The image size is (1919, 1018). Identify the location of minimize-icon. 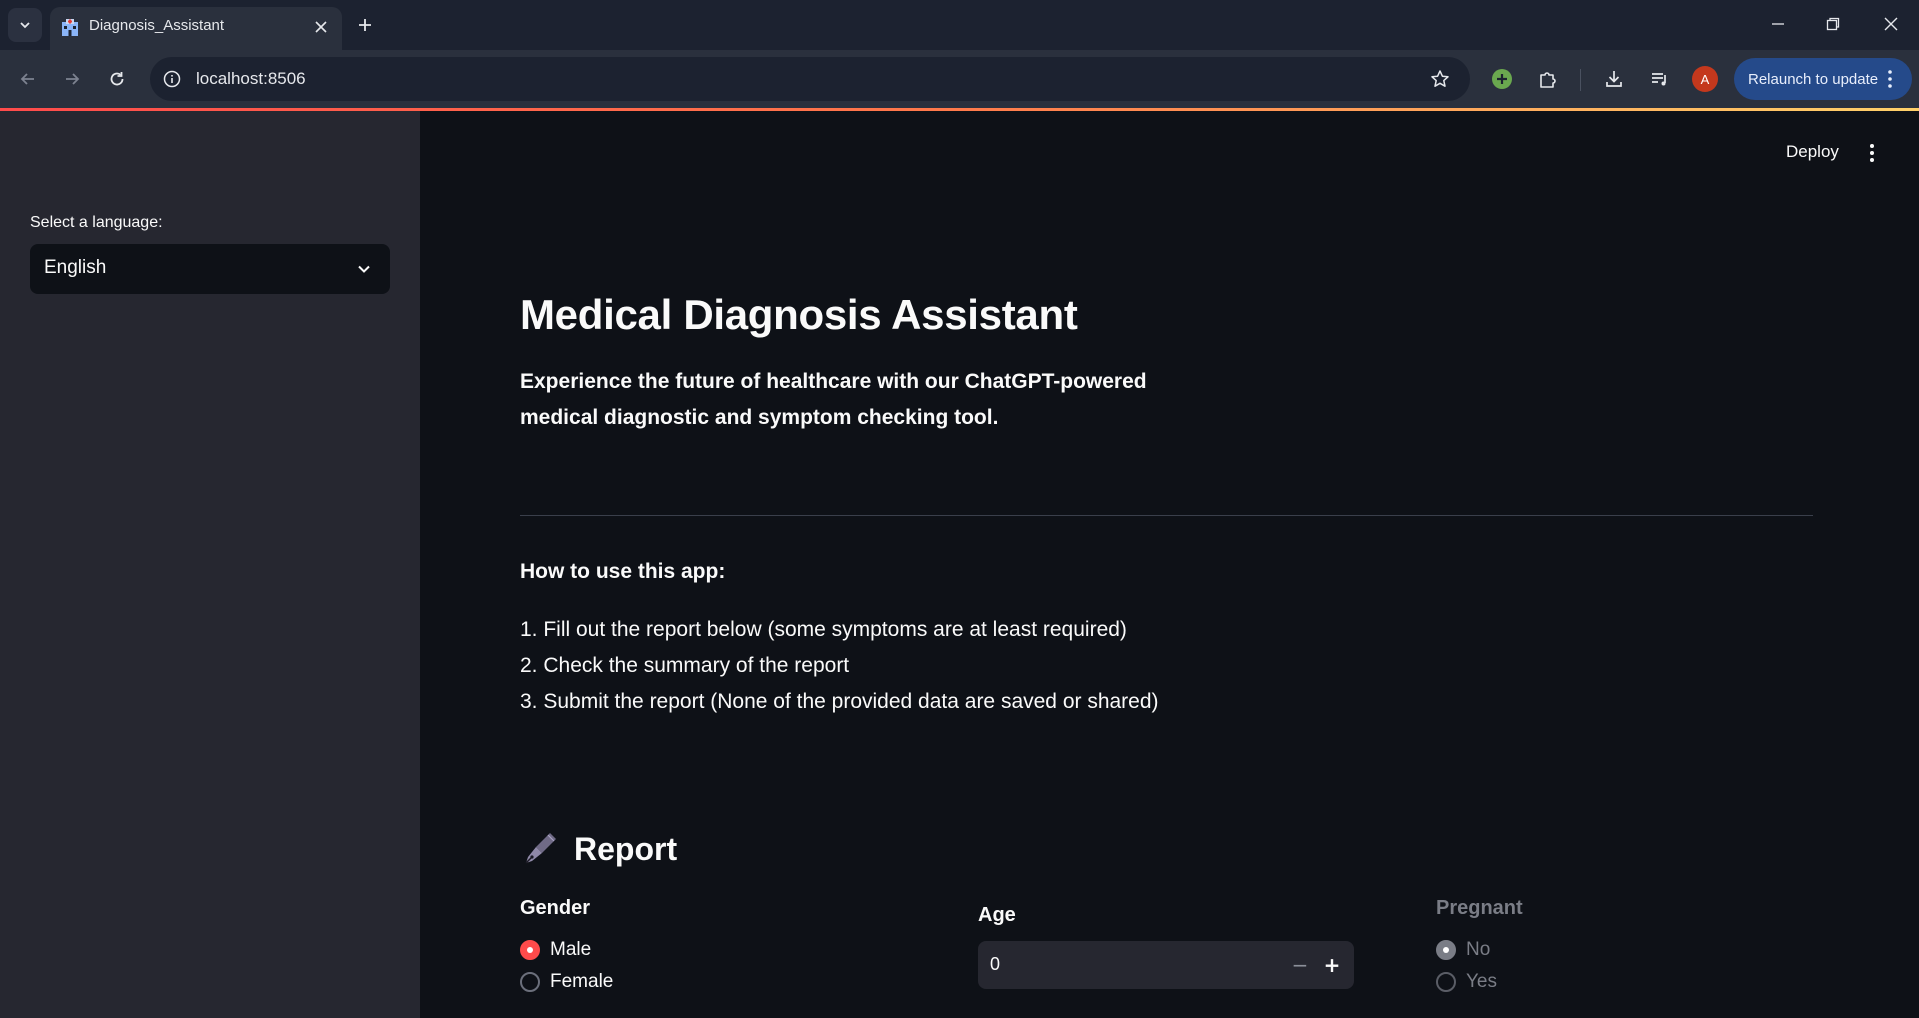
(1778, 24).